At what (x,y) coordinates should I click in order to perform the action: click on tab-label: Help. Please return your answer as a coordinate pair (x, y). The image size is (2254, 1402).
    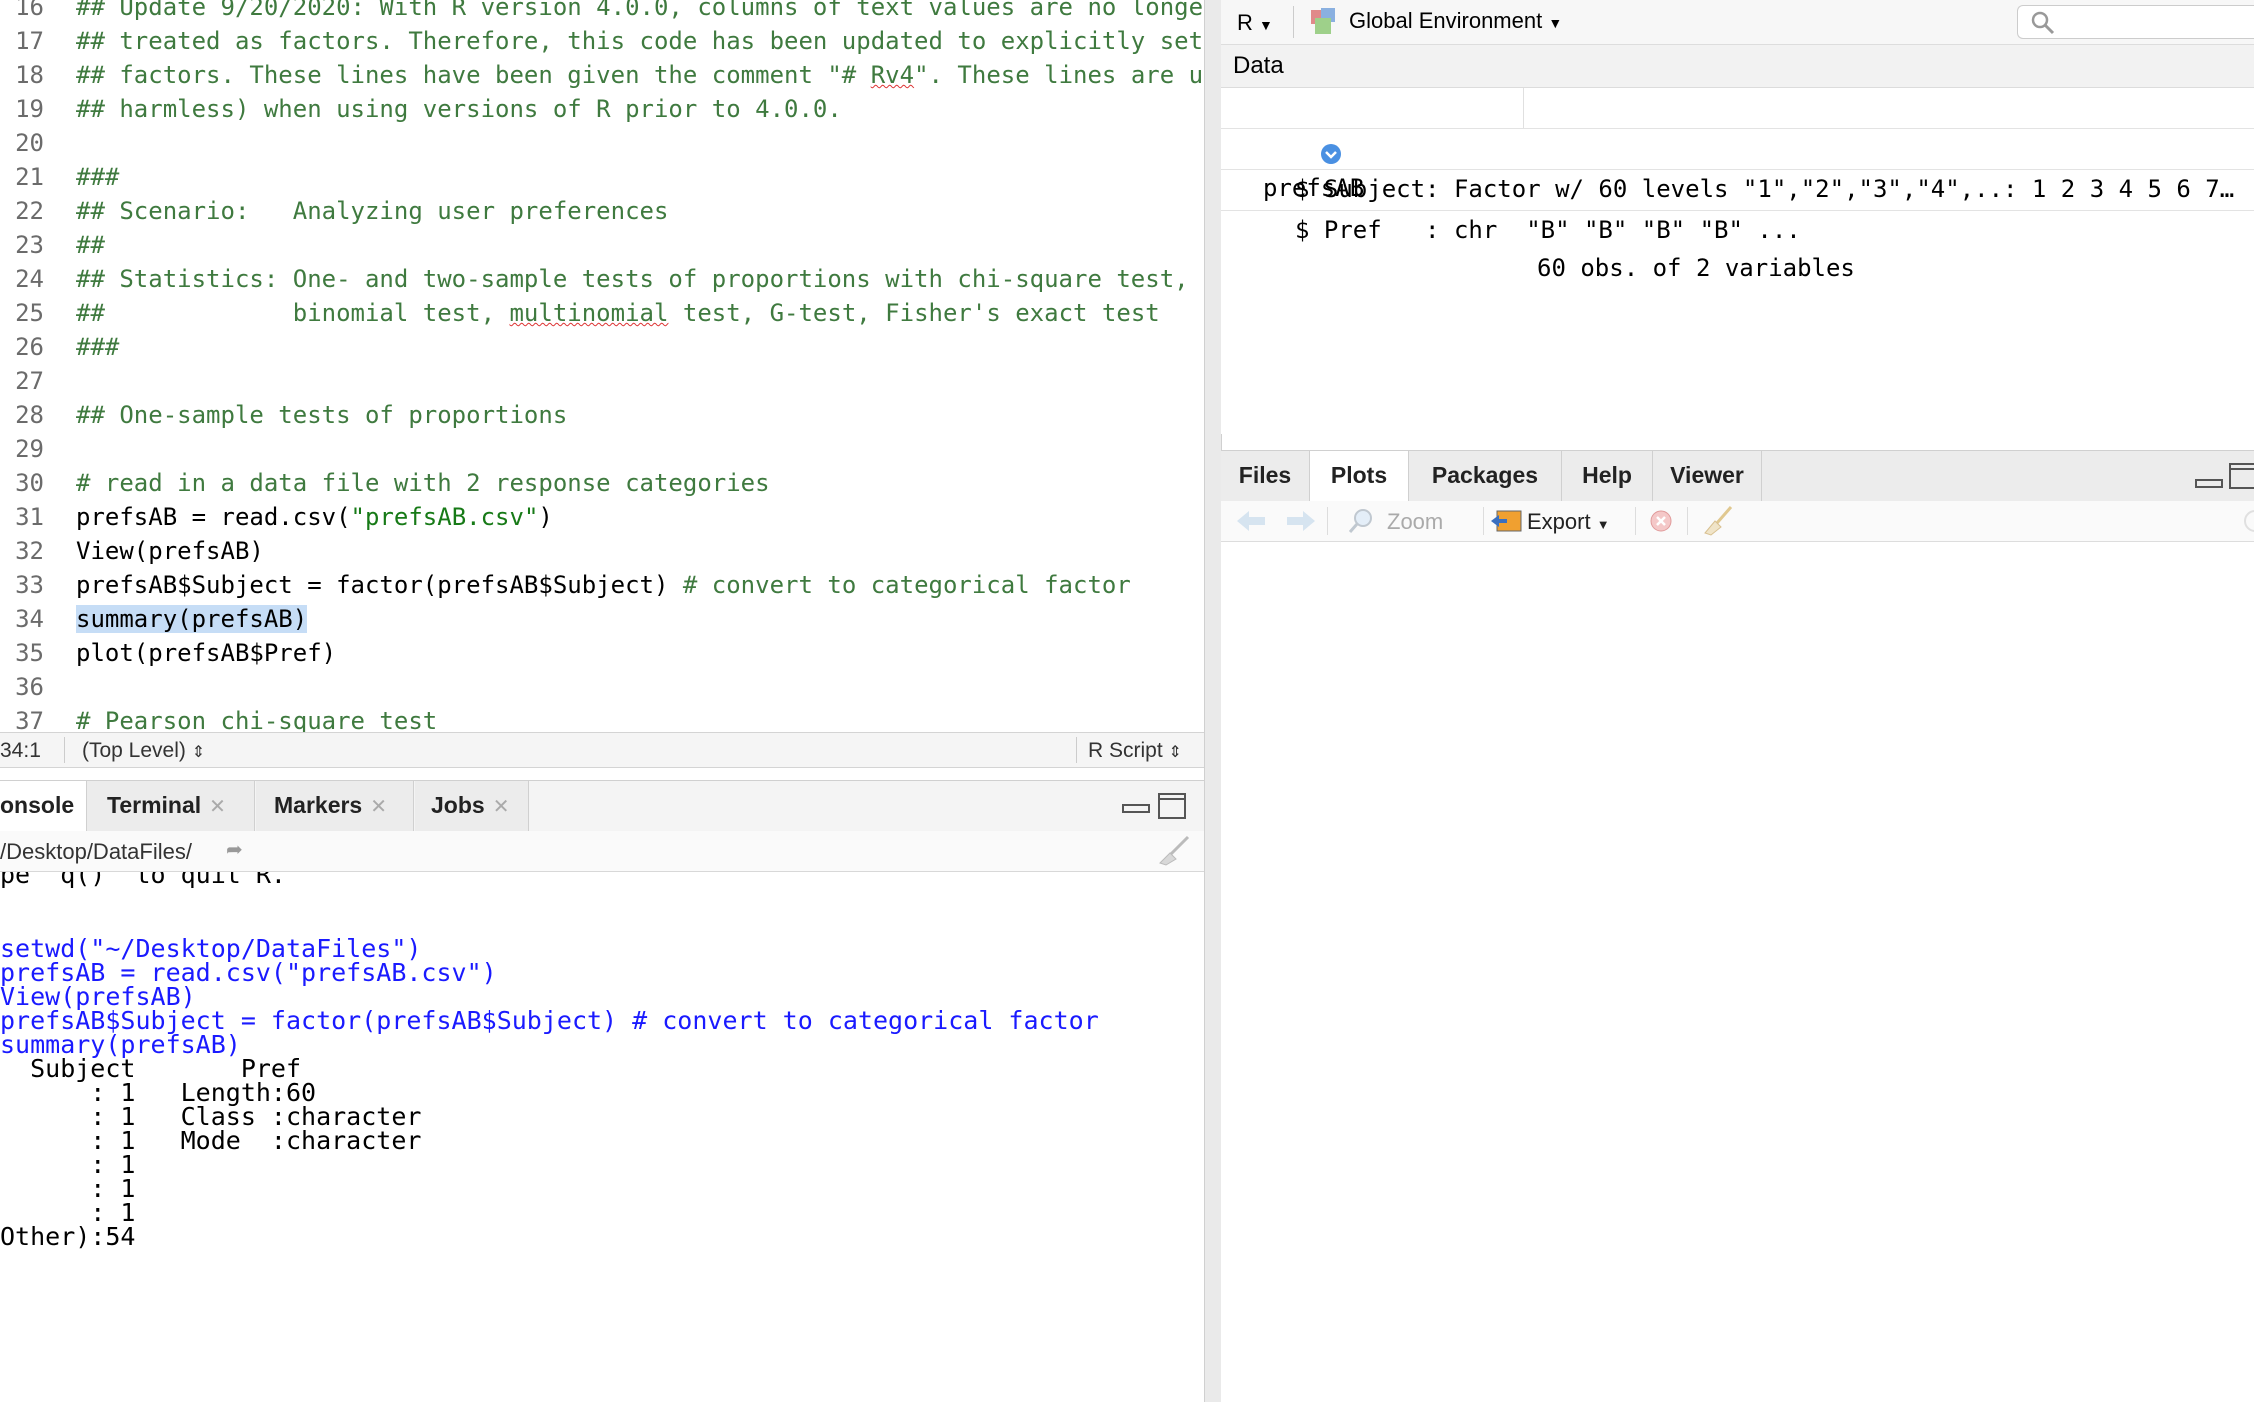
    Looking at the image, I should click on (1607, 475).